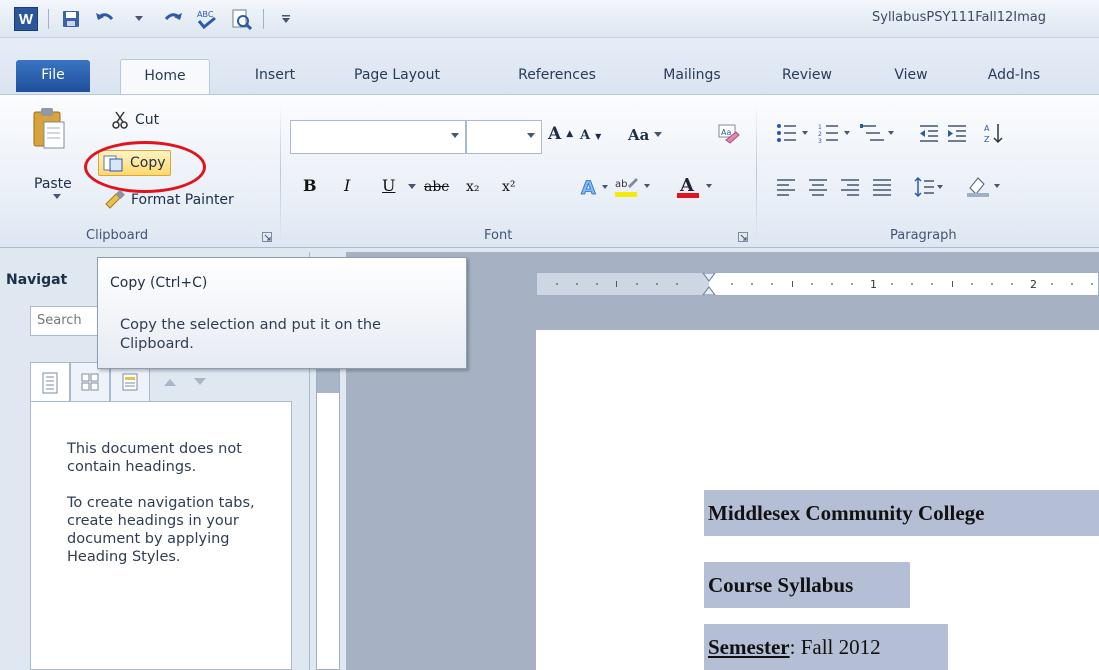  Describe the element at coordinates (929, 187) in the screenshot. I see `line-spacing-icon` at that location.